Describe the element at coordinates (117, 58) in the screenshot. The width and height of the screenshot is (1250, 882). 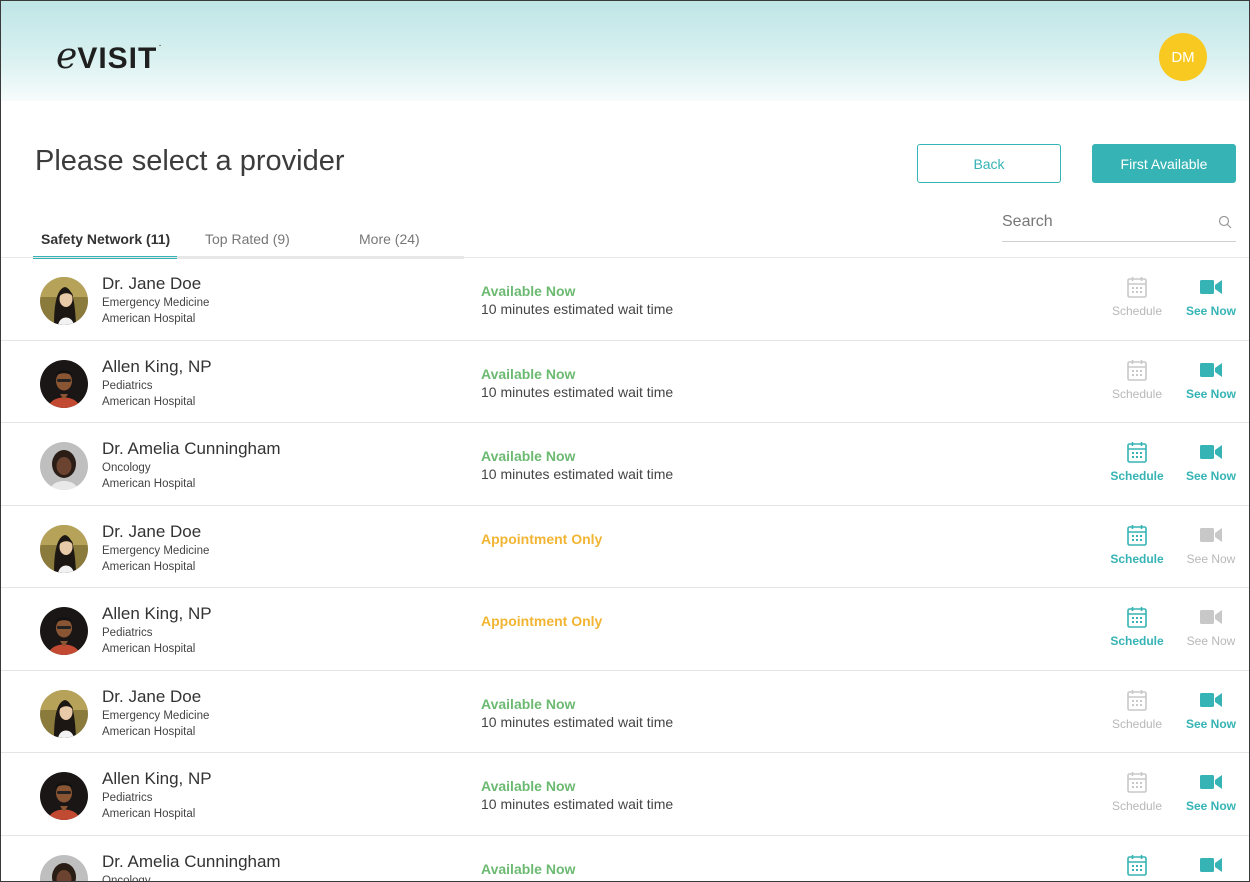
I see `logo-wordmark: VISIT` at that location.